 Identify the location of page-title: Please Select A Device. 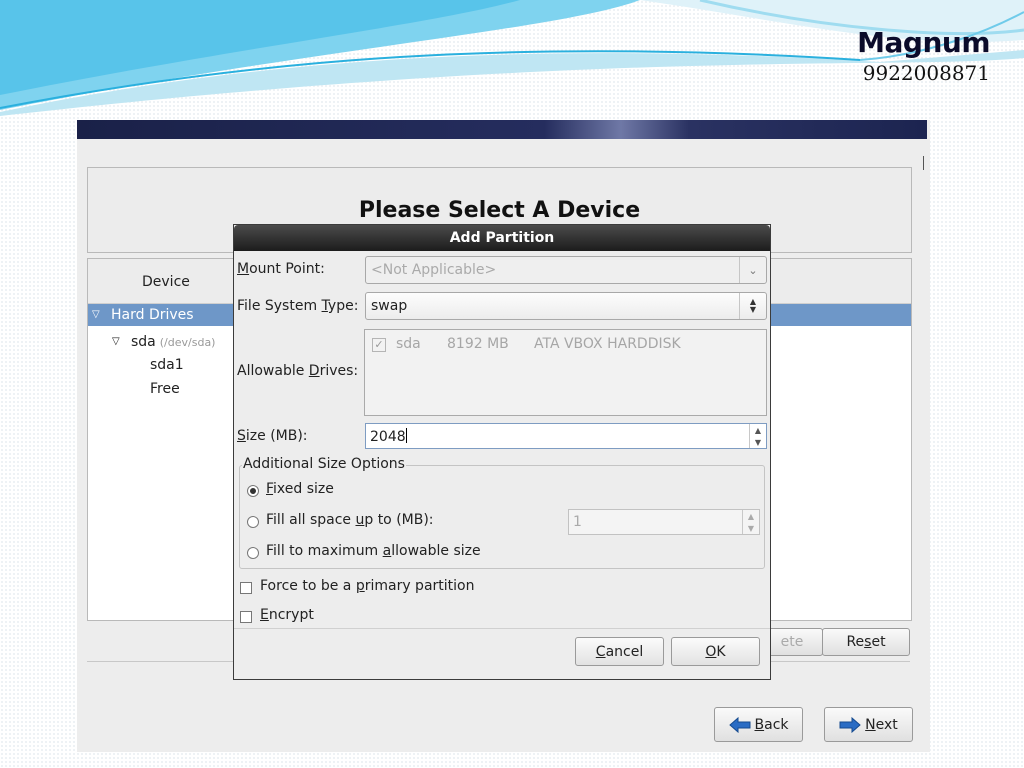
(499, 210).